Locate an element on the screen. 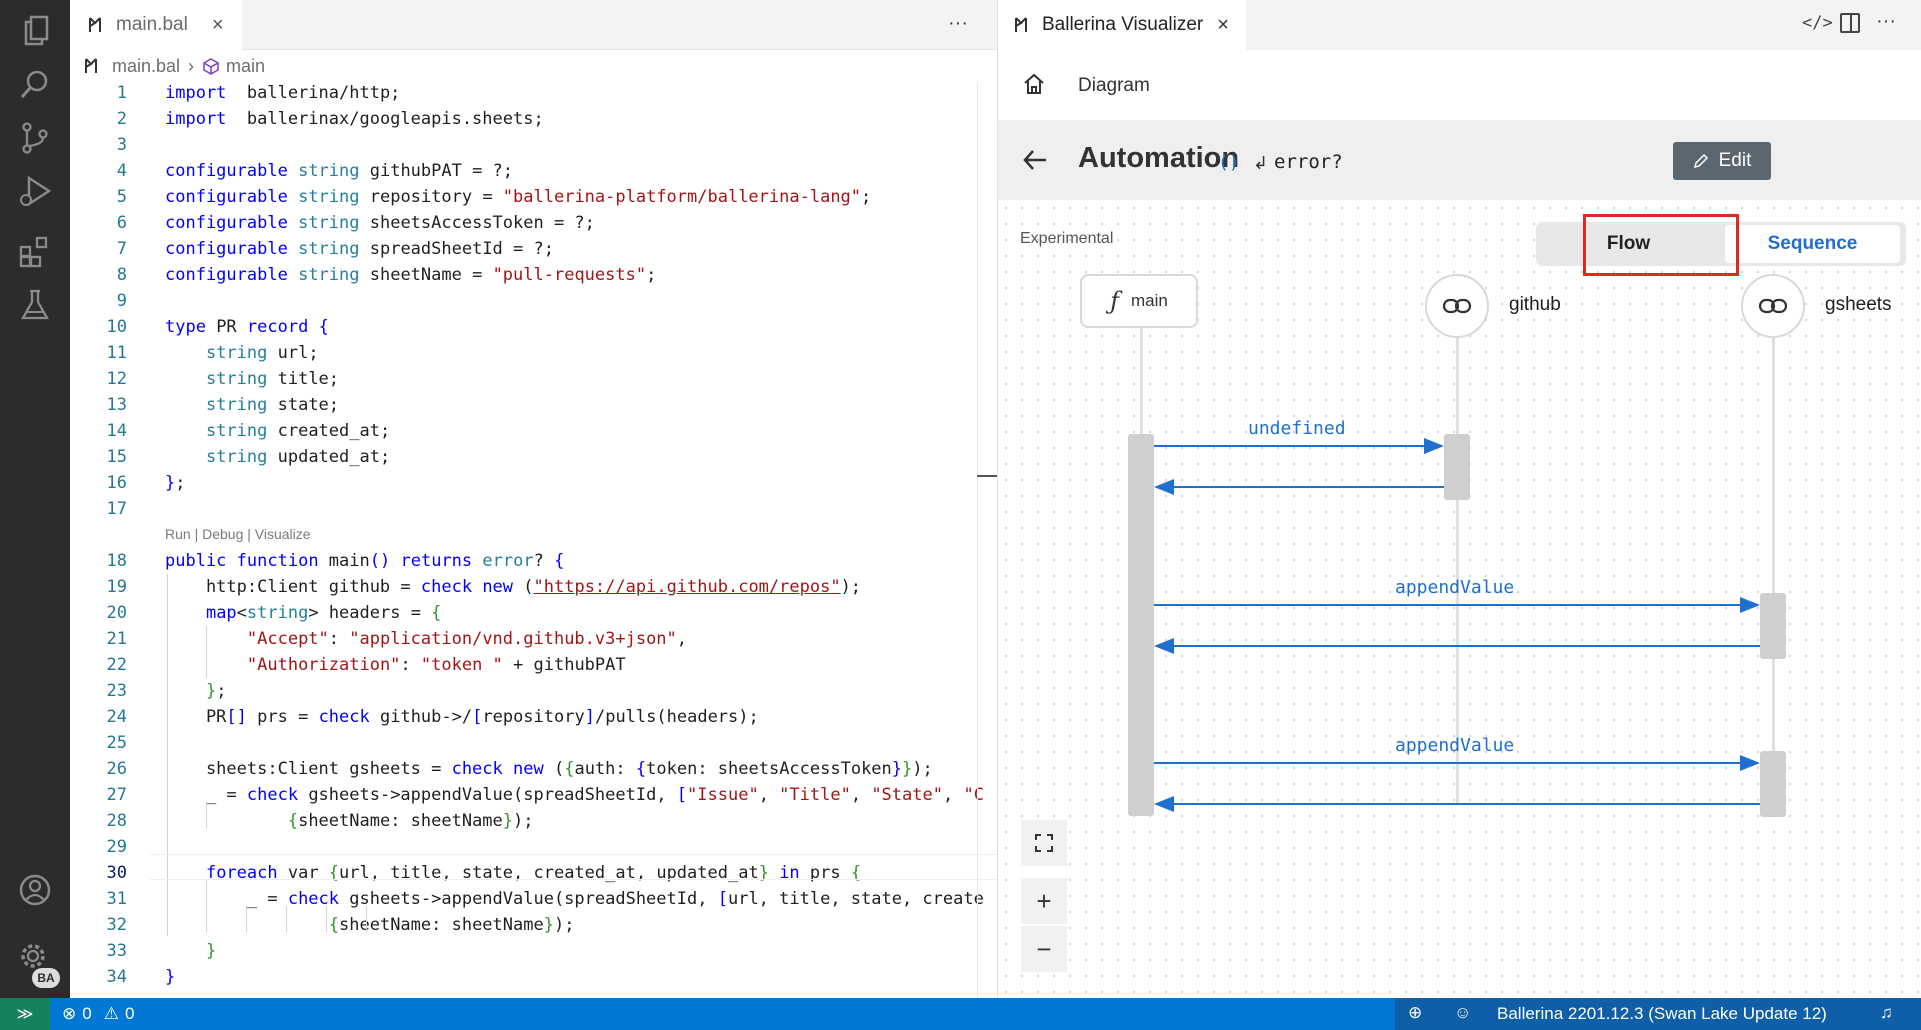 This screenshot has width=1921, height=1030. code-line: 17 is located at coordinates (533, 509).